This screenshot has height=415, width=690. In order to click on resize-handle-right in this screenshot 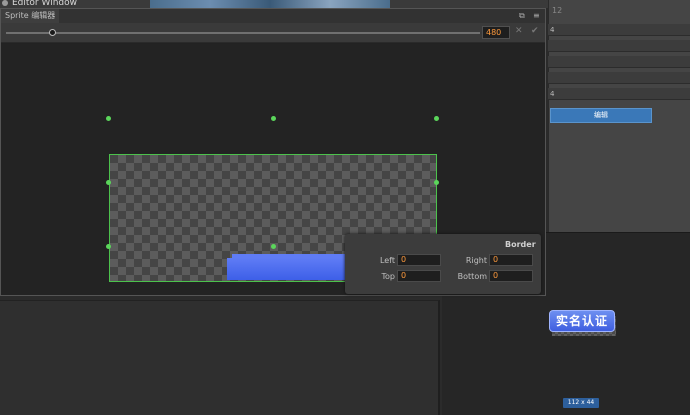, I will do `click(436, 182)`.